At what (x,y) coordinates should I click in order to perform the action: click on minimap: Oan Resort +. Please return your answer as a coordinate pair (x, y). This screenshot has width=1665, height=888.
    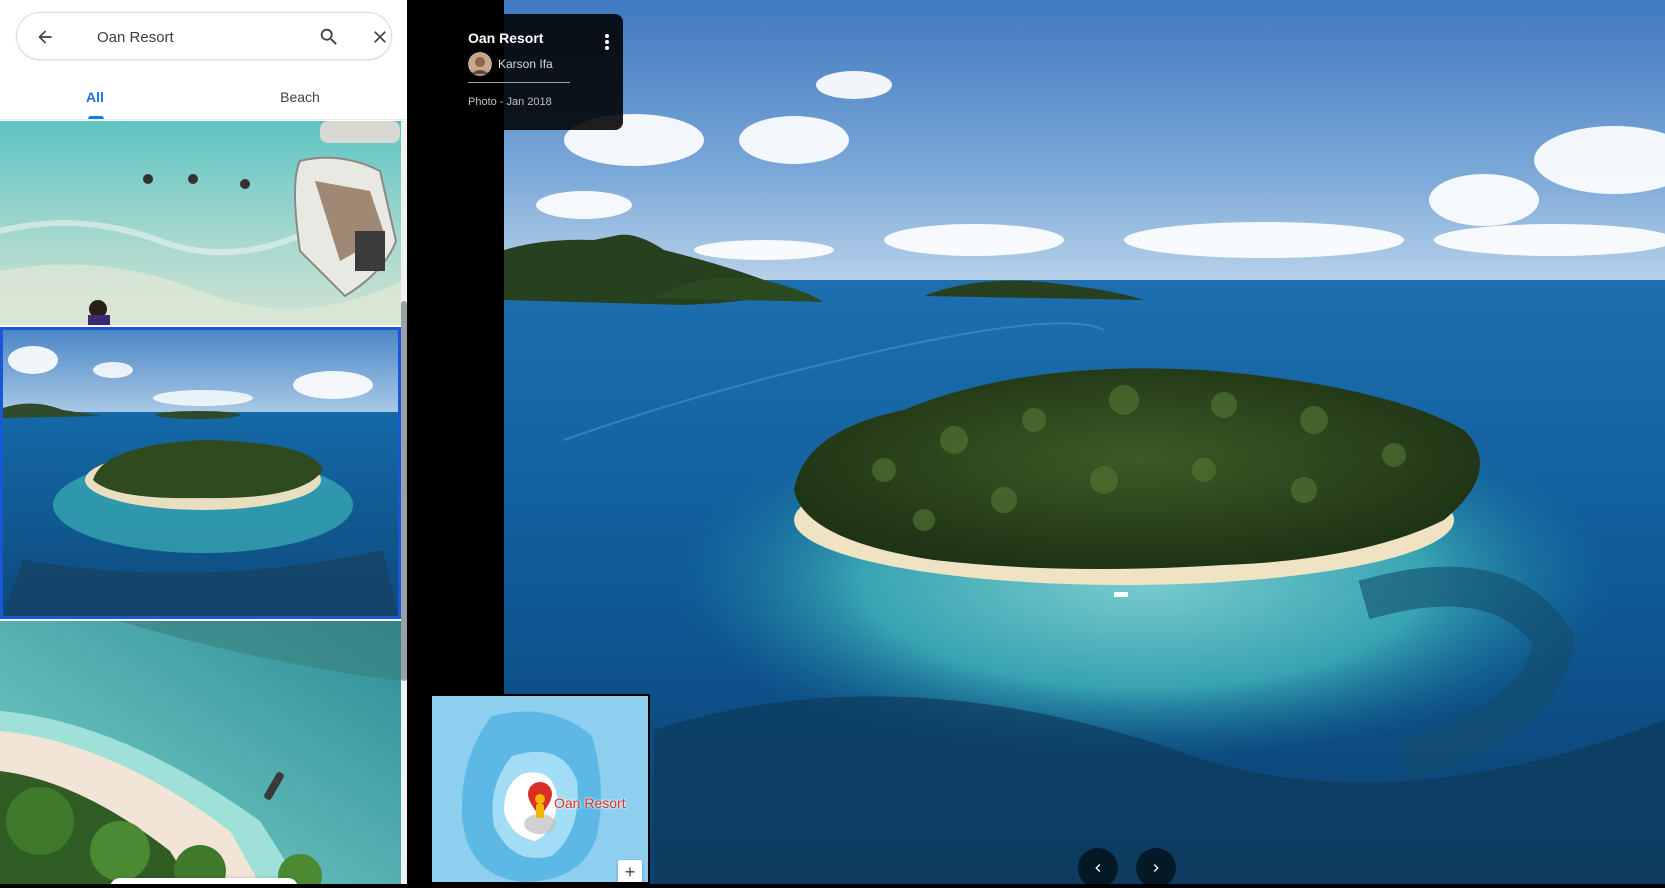
    Looking at the image, I should click on (540, 789).